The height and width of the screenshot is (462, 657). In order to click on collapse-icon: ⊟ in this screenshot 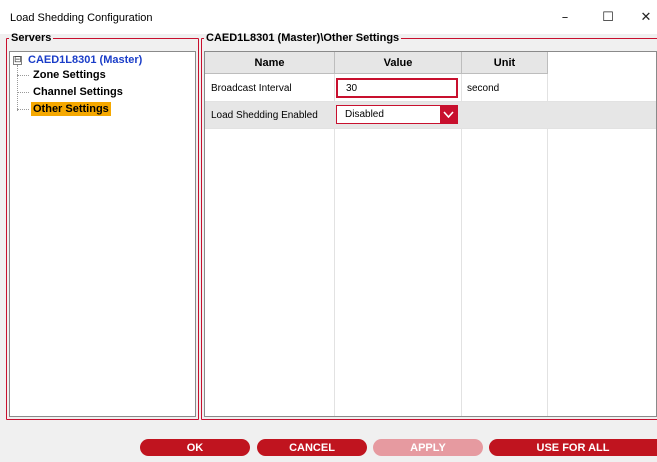, I will do `click(17, 60)`.